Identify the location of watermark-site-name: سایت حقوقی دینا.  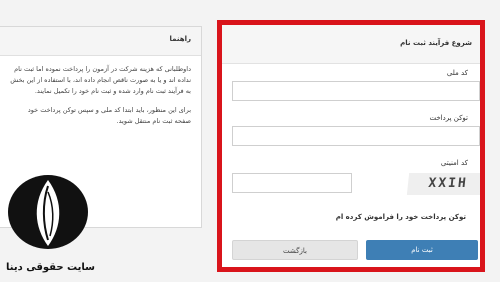
(50, 267).